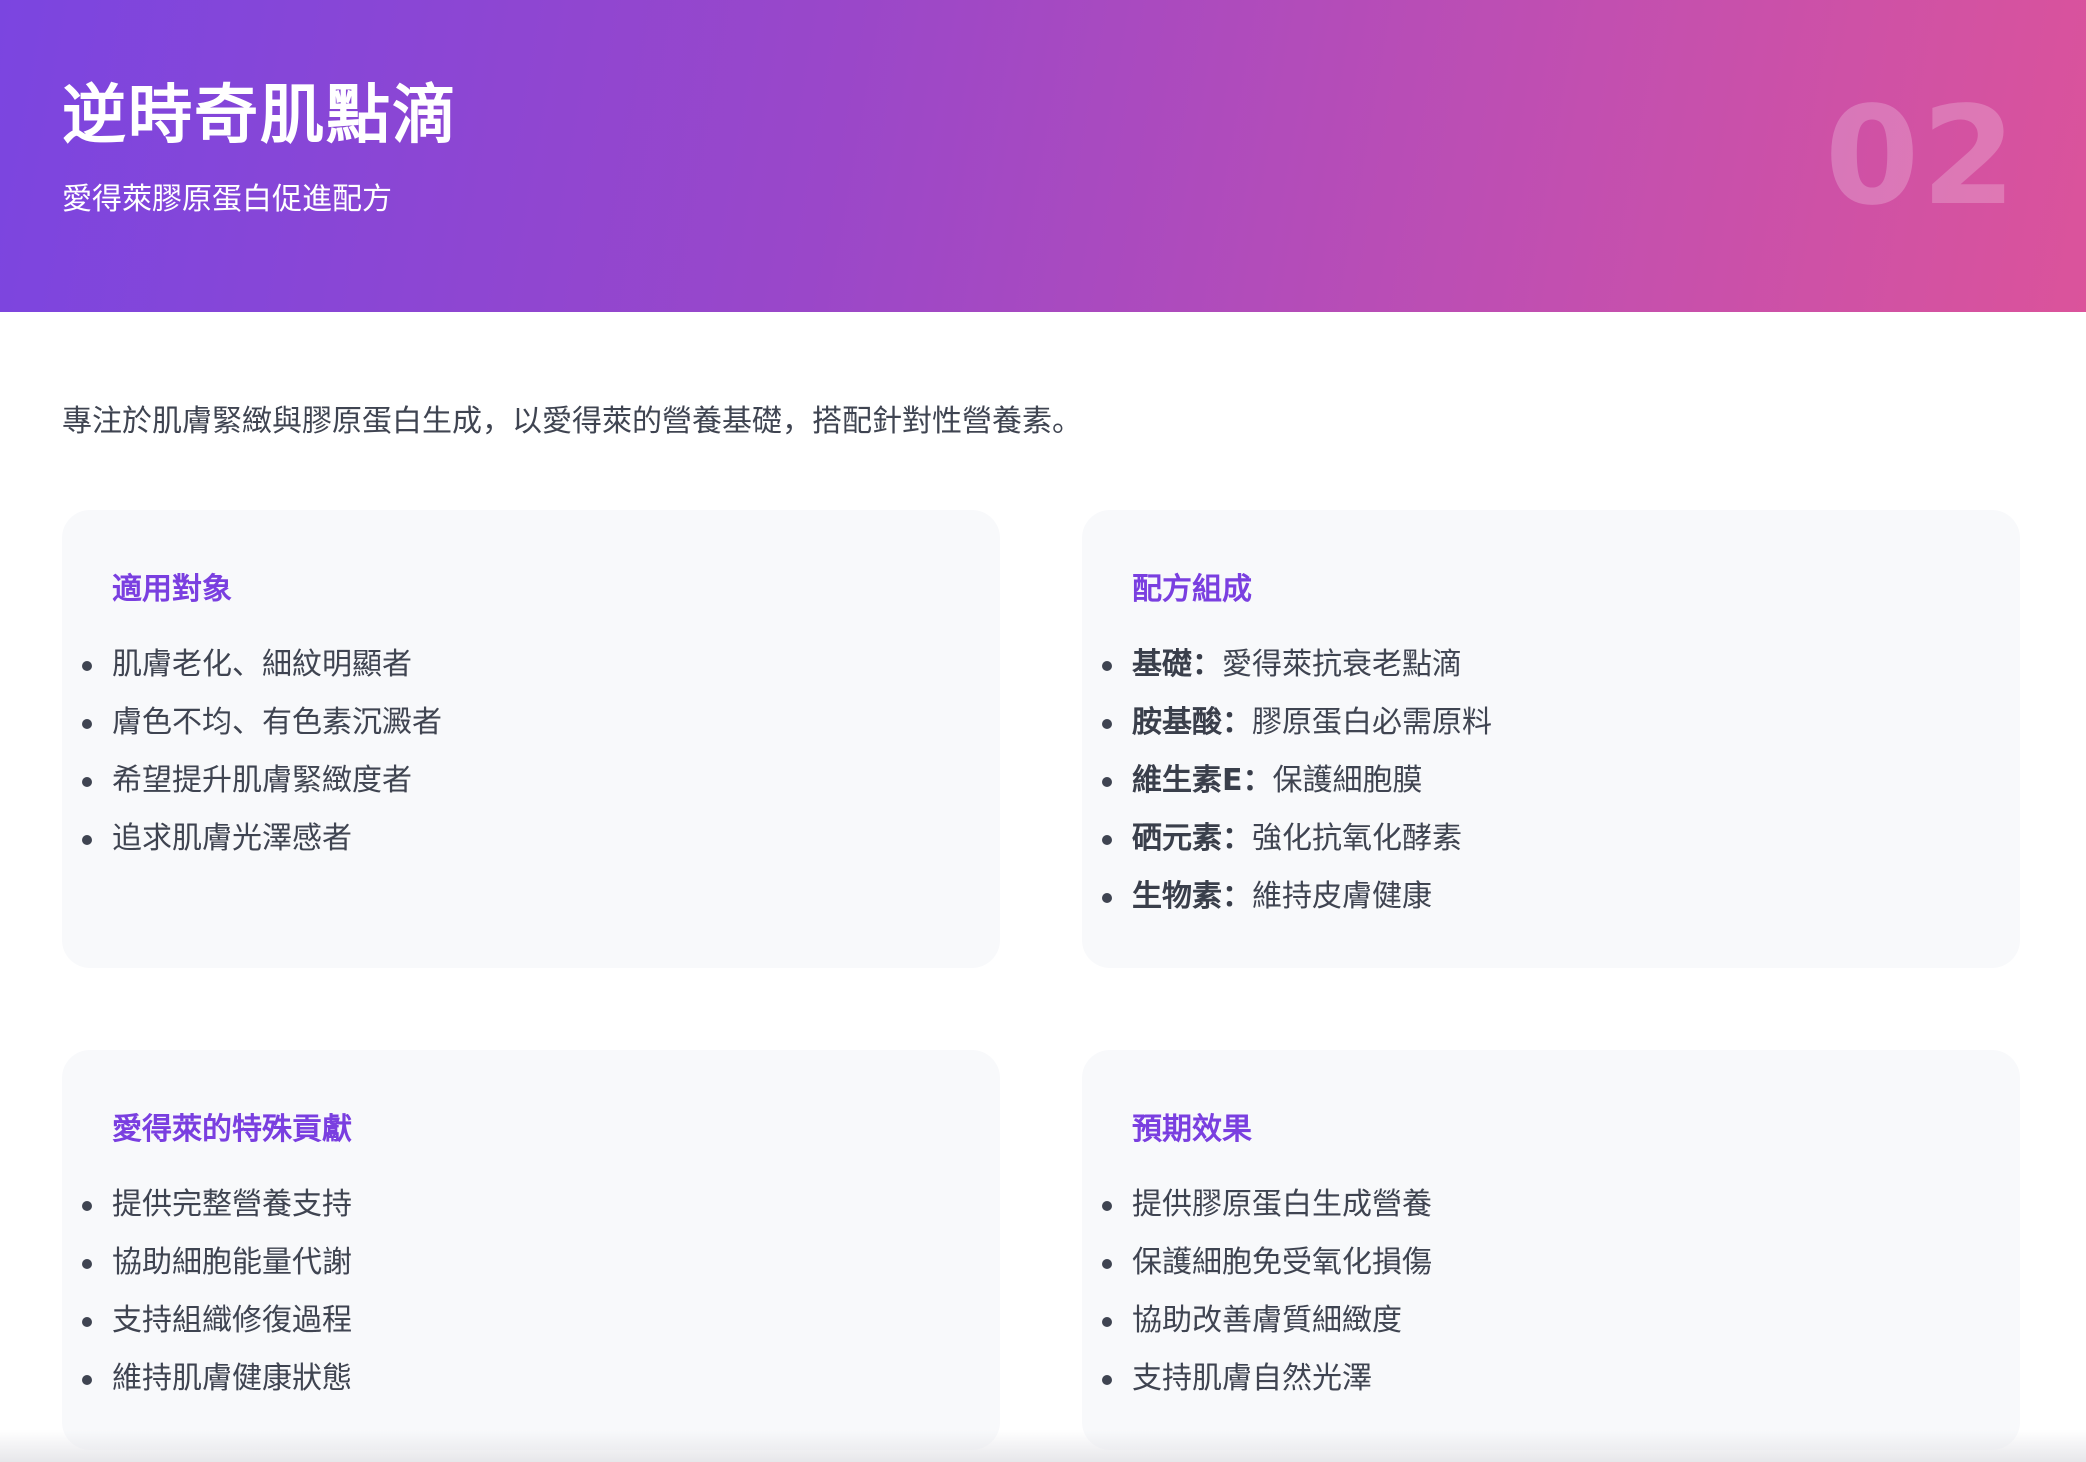 Image resolution: width=2086 pixels, height=1462 pixels. I want to click on list-item: 保護細胞免受氧化損傷, so click(1267, 1263).